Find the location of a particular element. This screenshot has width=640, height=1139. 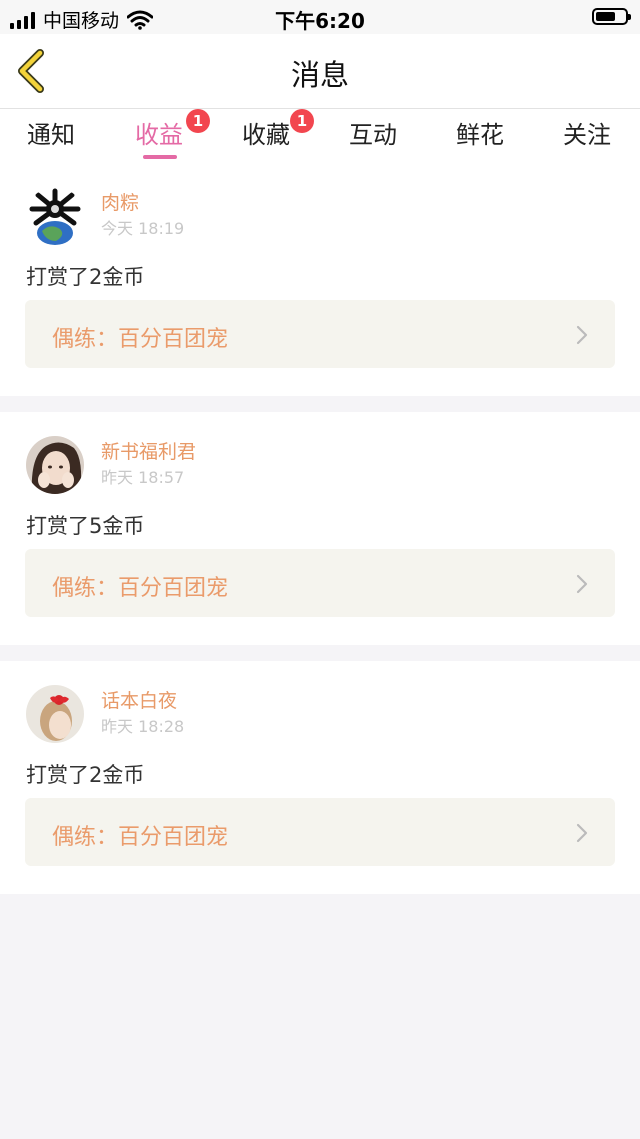

tab-follows: 关注 is located at coordinates (587, 132).